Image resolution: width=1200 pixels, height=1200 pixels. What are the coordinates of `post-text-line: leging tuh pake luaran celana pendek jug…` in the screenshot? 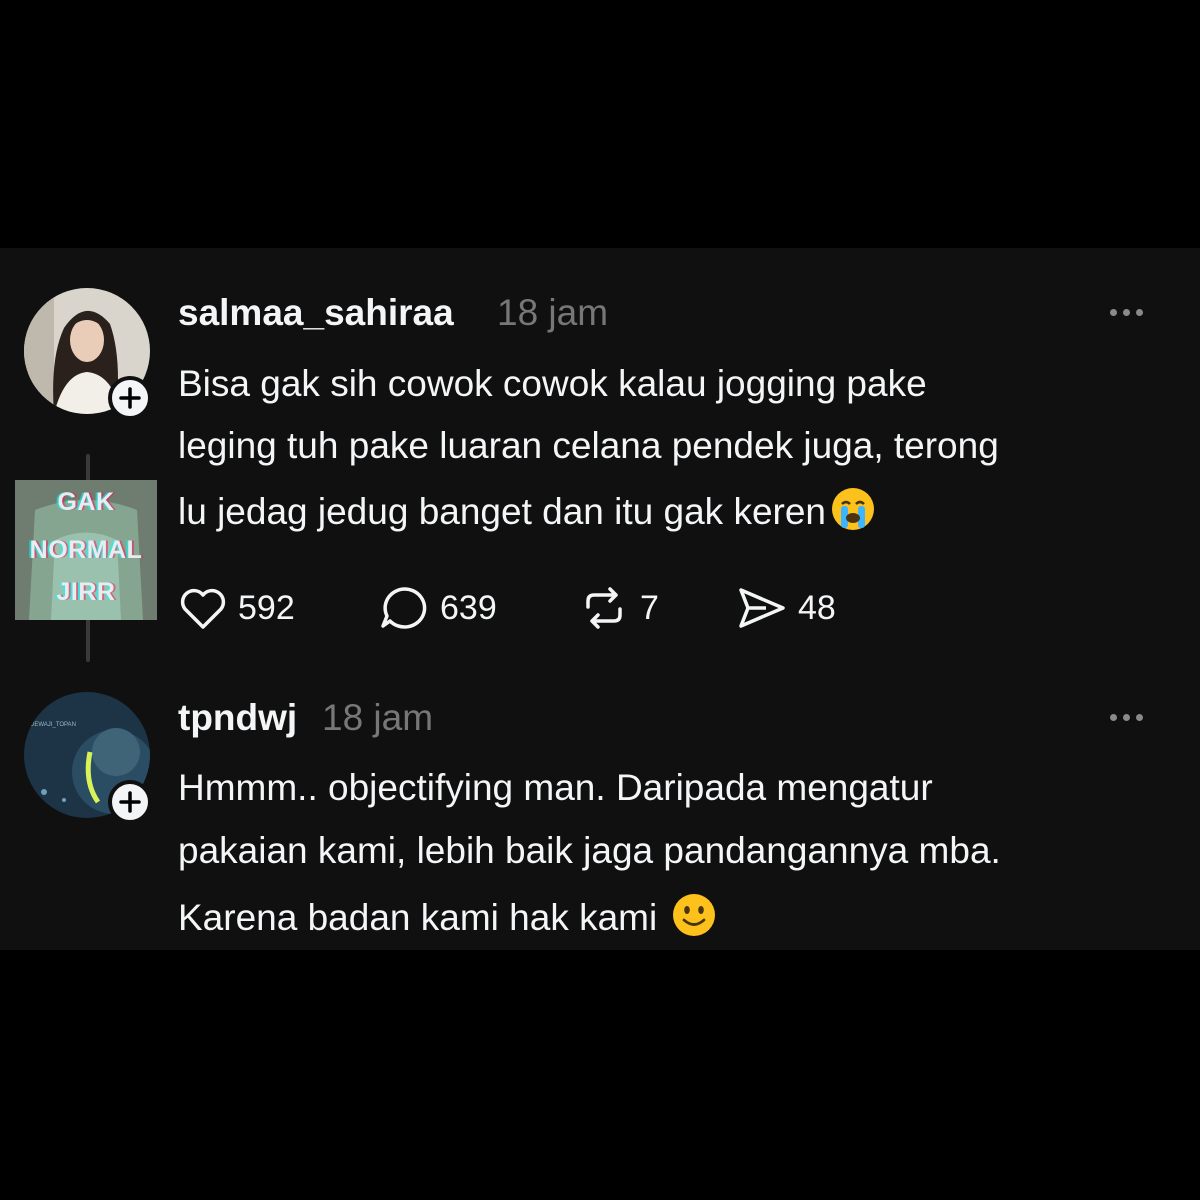 It's located at (588, 445).